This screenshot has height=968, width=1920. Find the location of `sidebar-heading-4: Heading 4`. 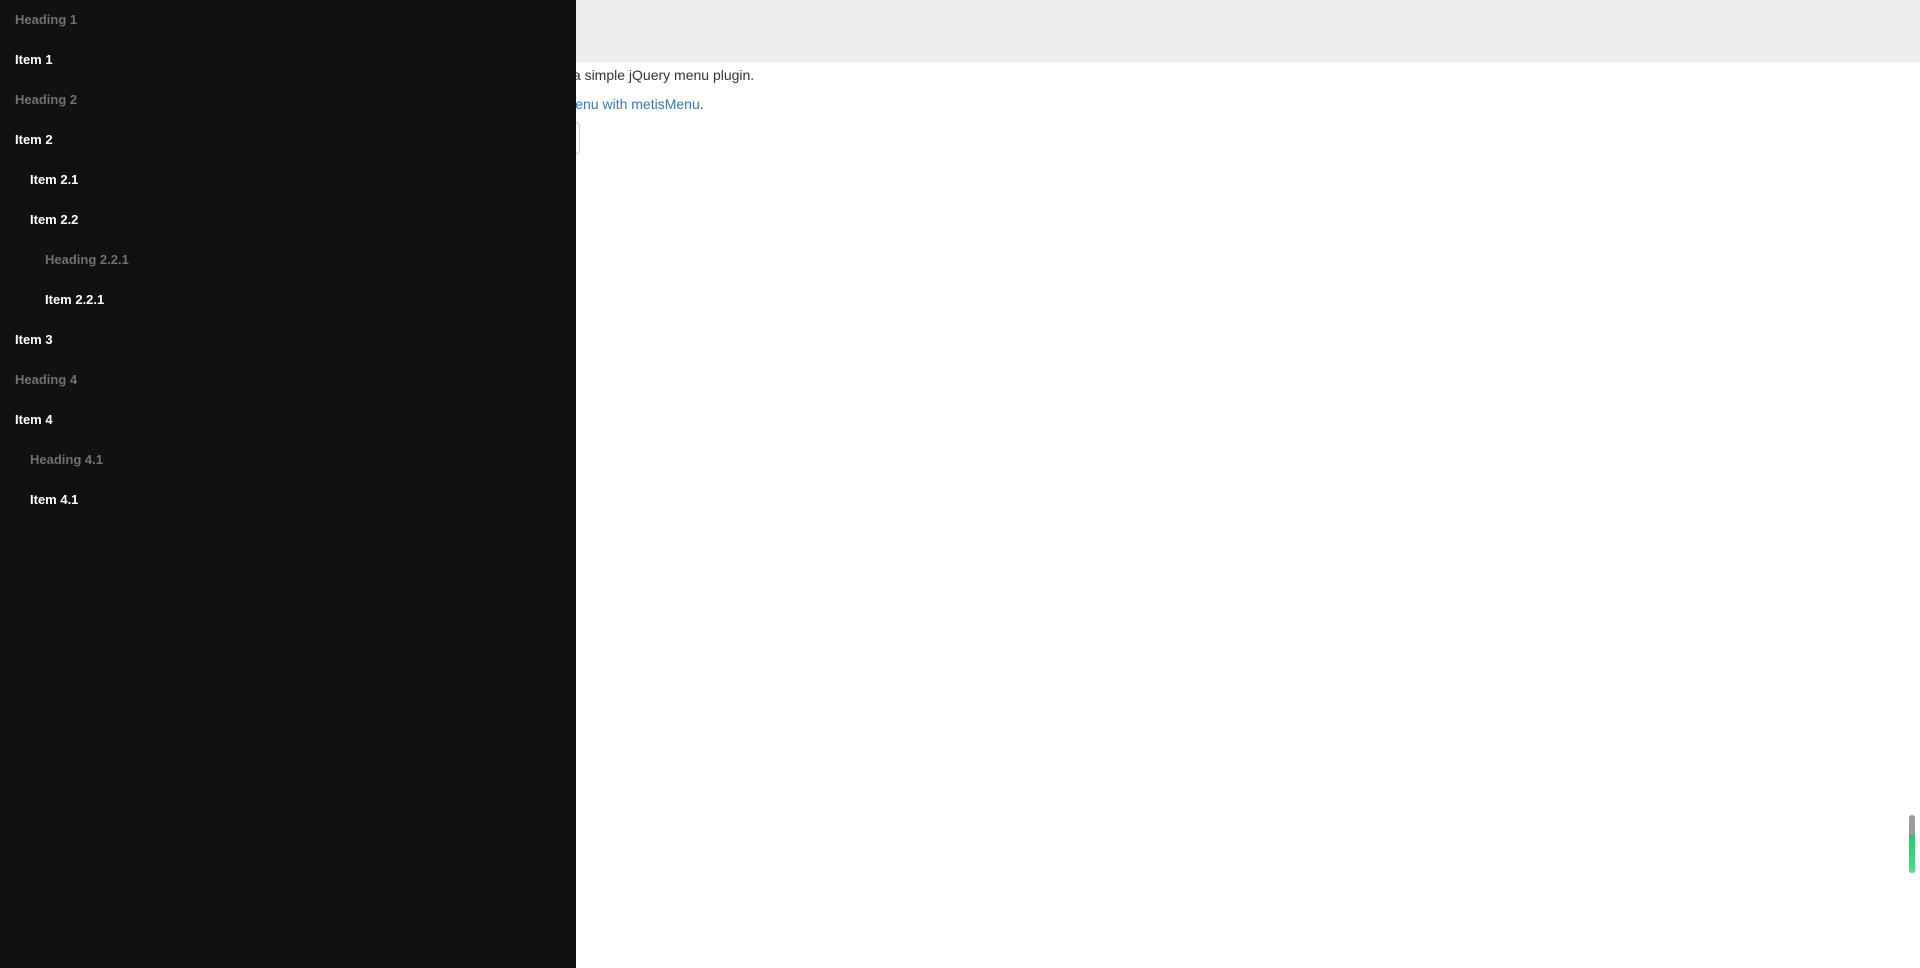

sidebar-heading-4: Heading 4 is located at coordinates (46, 379).